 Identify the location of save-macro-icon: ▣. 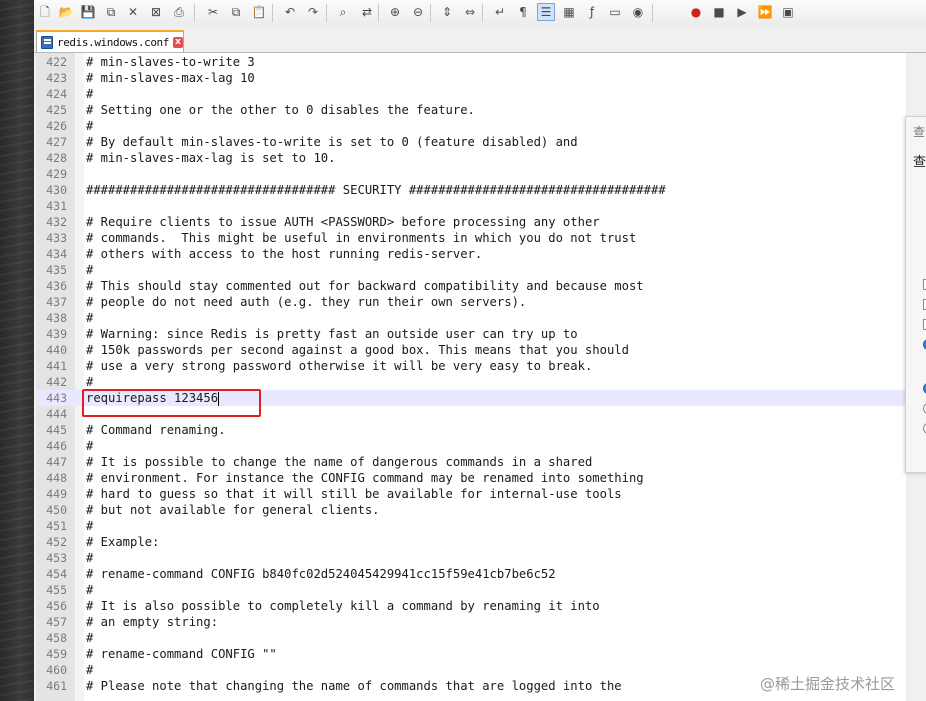
(788, 12).